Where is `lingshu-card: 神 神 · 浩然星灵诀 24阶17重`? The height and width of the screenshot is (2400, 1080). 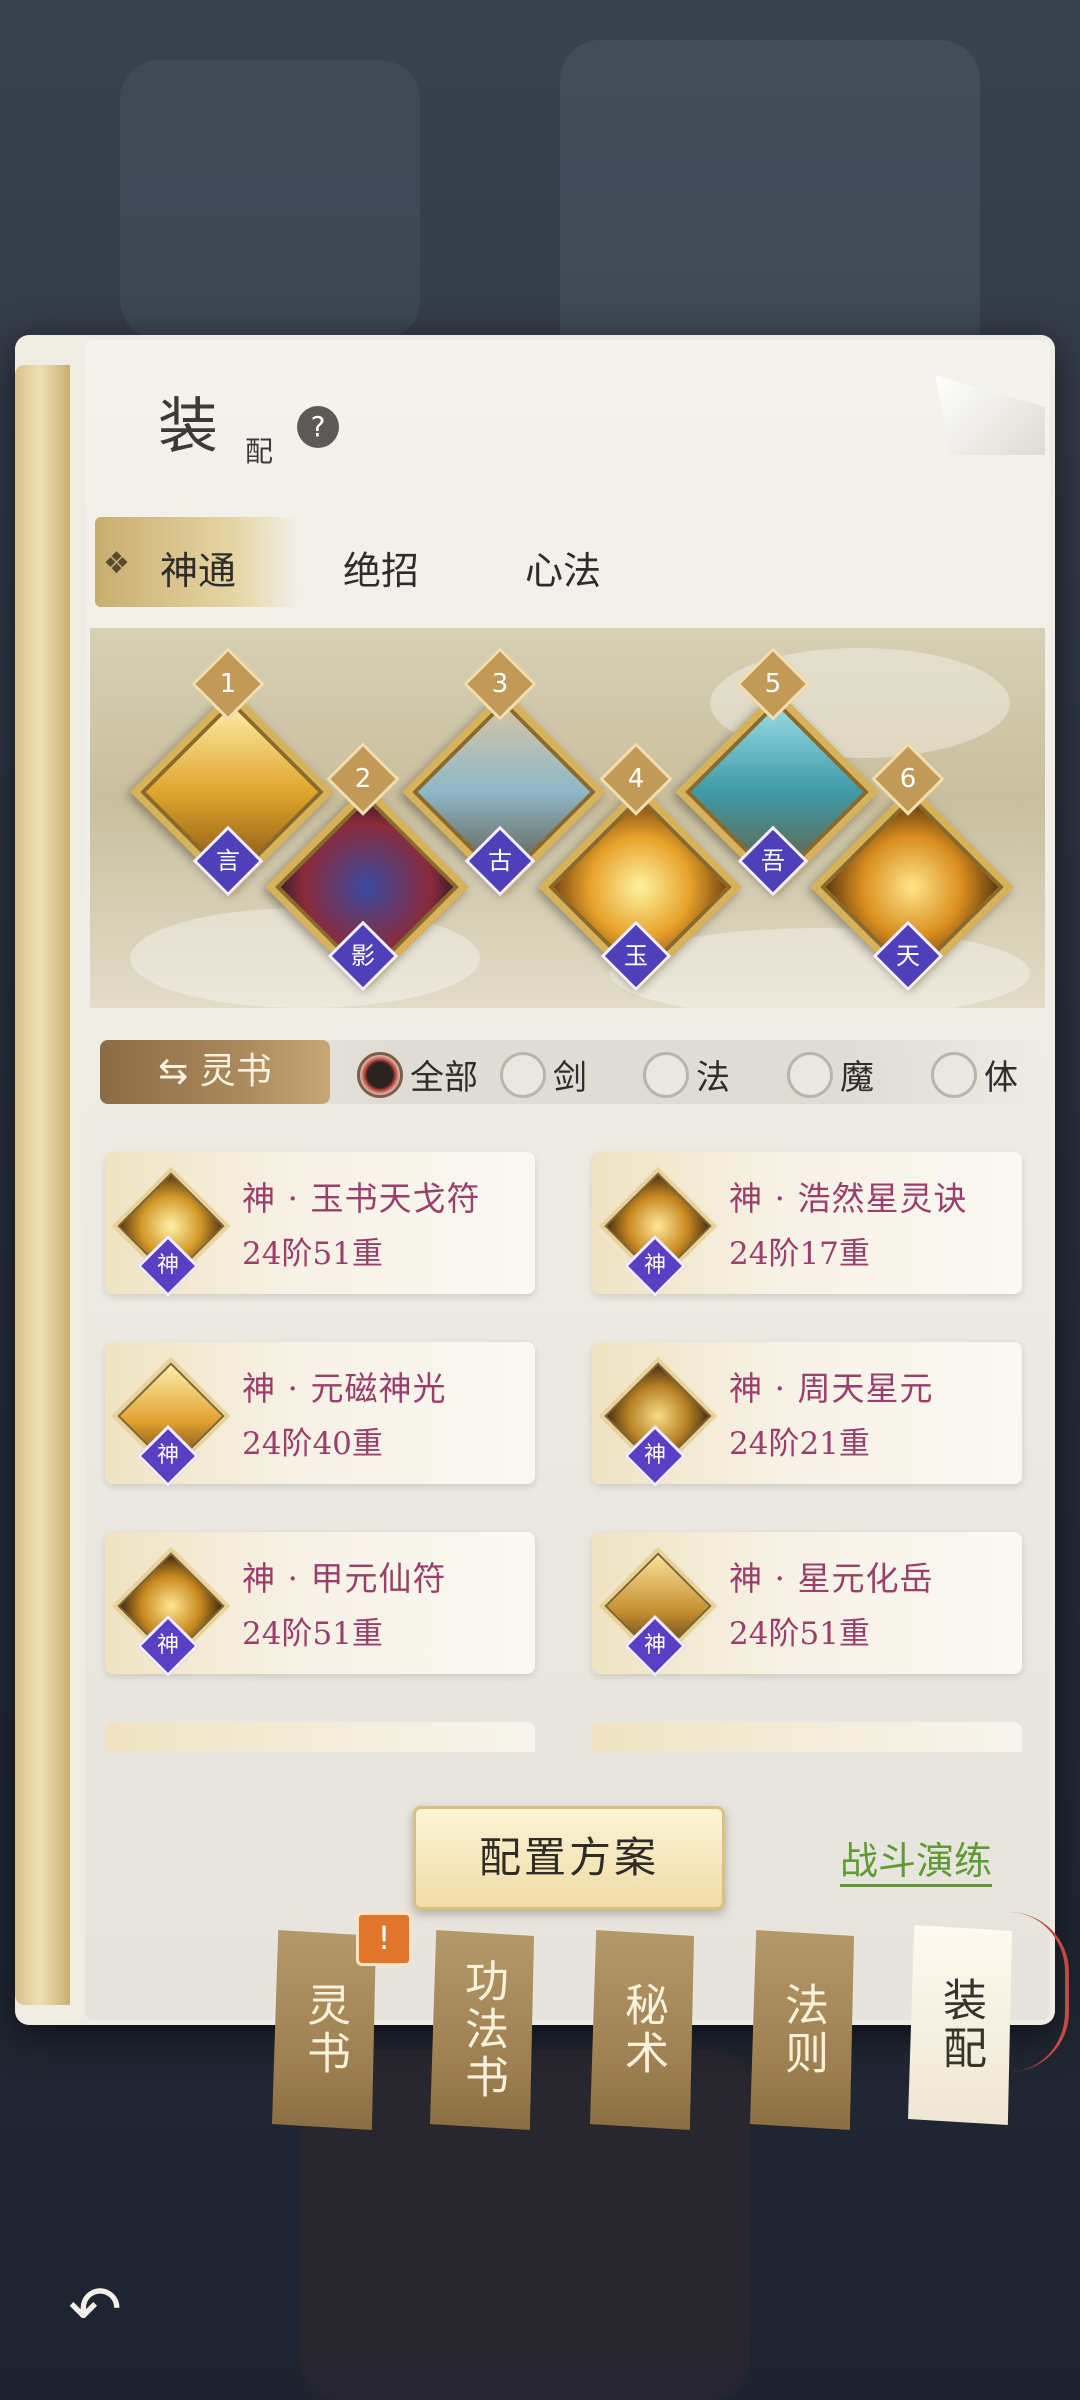
lingshu-card: 神 神 · 浩然星灵诀 24阶17重 is located at coordinates (807, 1225).